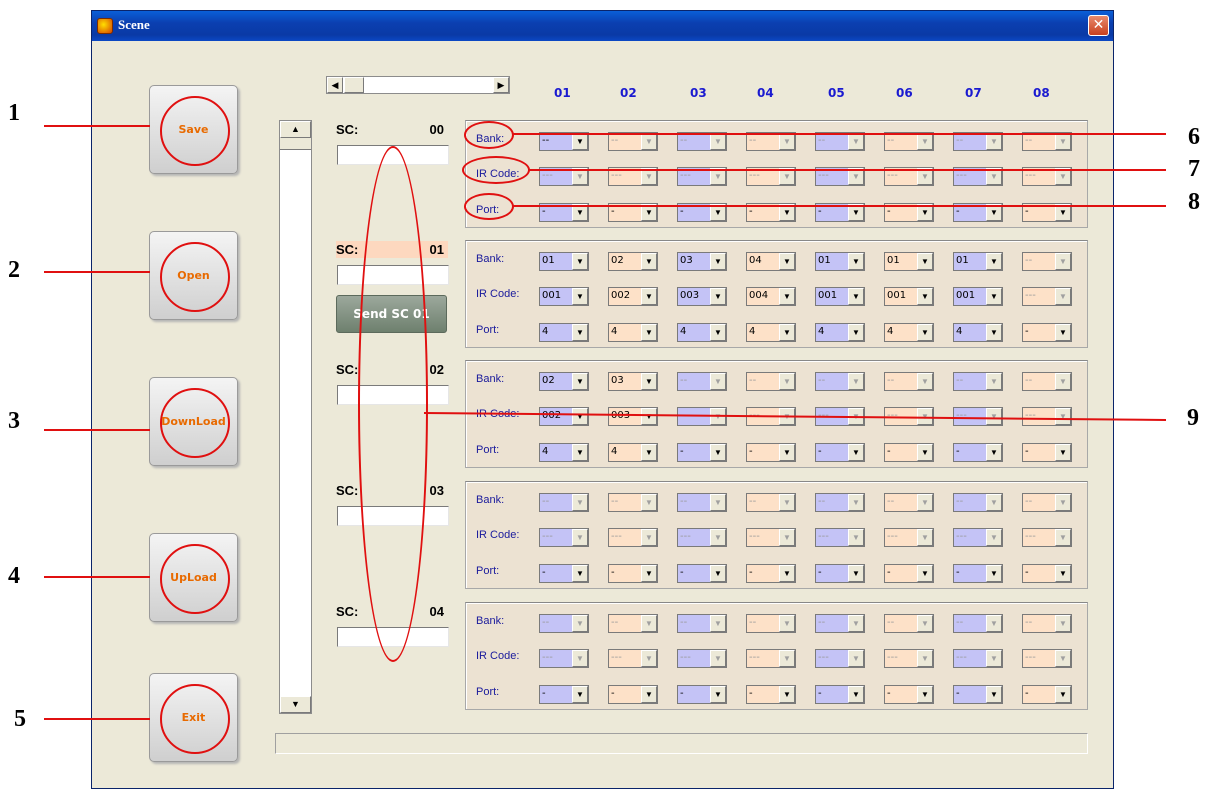 The height and width of the screenshot is (789, 1219). I want to click on callout-number: 4, so click(14, 576).